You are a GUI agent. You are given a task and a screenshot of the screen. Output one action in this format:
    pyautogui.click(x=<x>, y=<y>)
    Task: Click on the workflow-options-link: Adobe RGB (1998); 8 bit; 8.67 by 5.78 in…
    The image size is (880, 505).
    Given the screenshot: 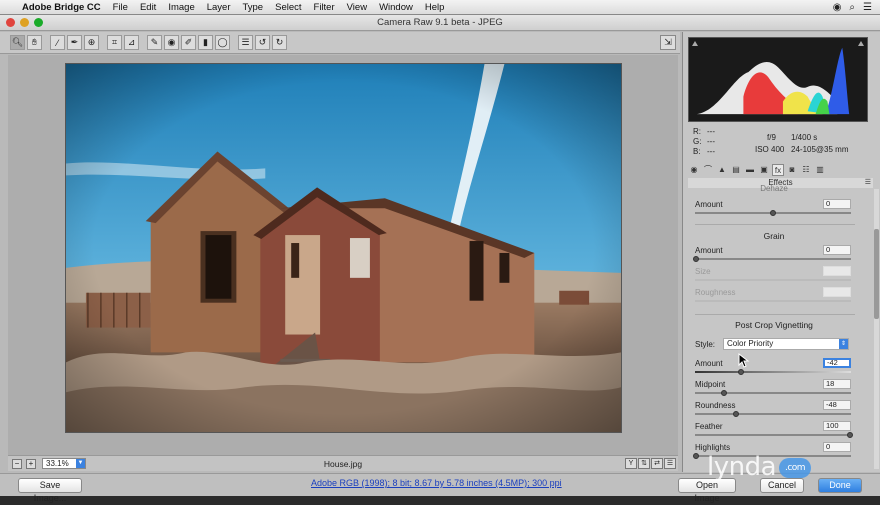 What is the action you would take?
    pyautogui.click(x=436, y=483)
    